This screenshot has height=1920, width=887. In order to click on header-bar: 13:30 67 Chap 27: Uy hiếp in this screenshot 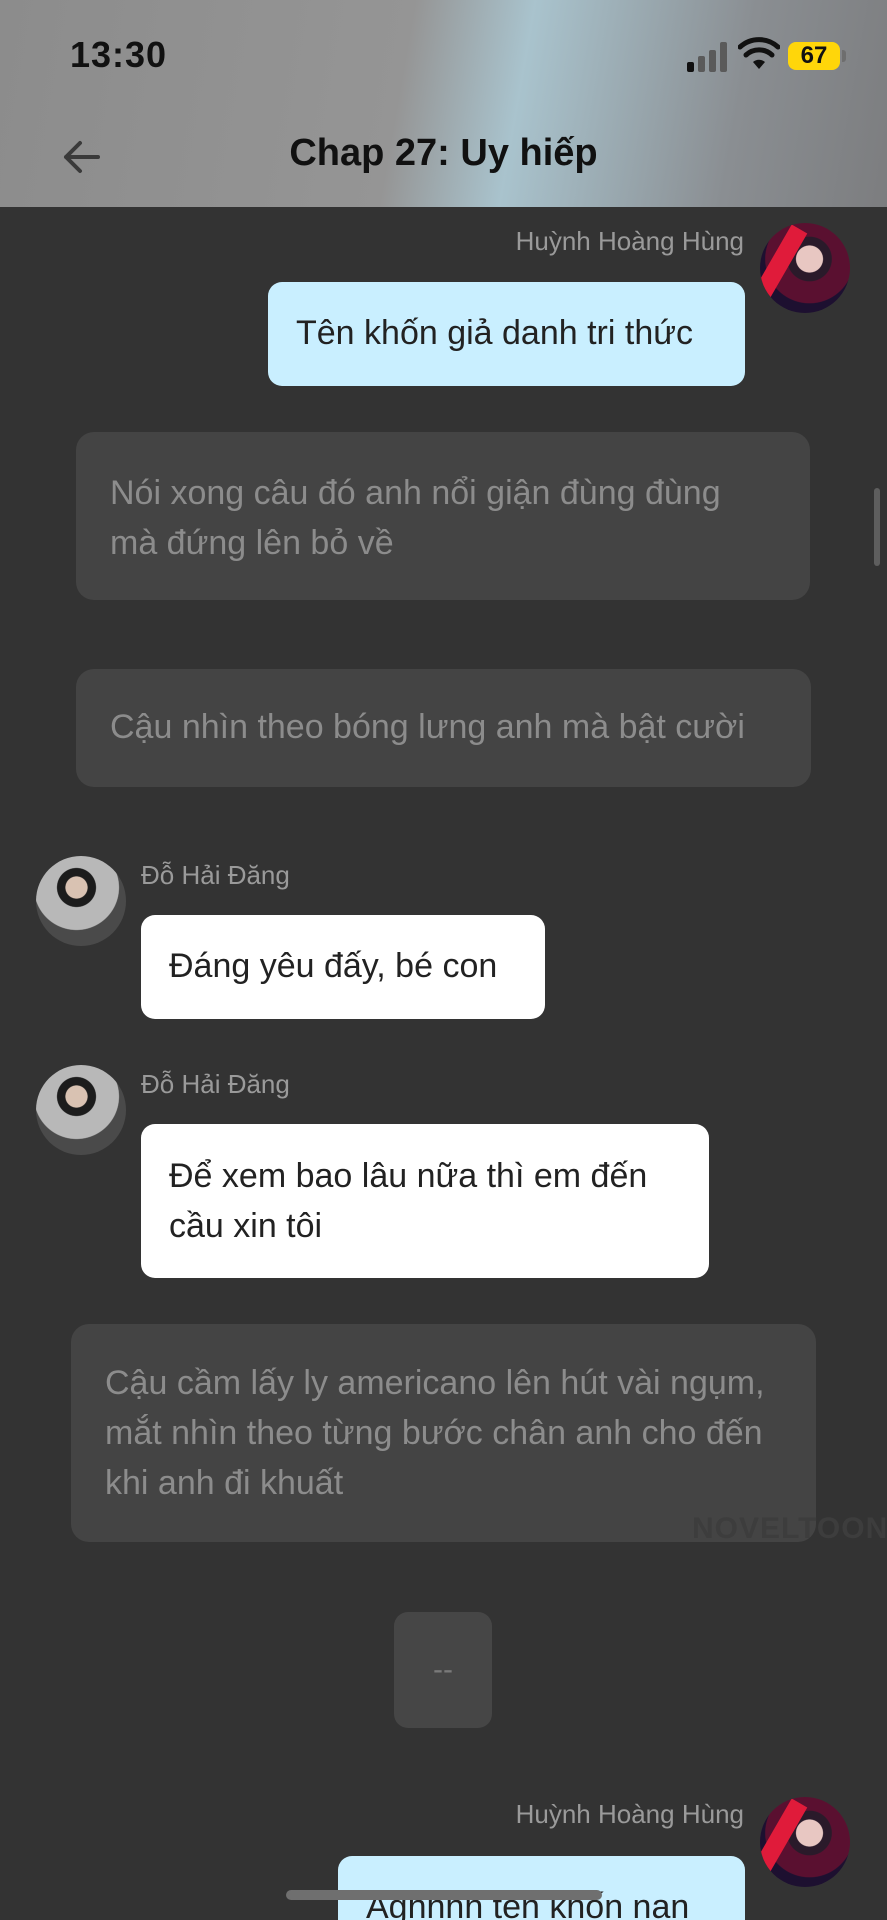, I will do `click(443, 103)`.